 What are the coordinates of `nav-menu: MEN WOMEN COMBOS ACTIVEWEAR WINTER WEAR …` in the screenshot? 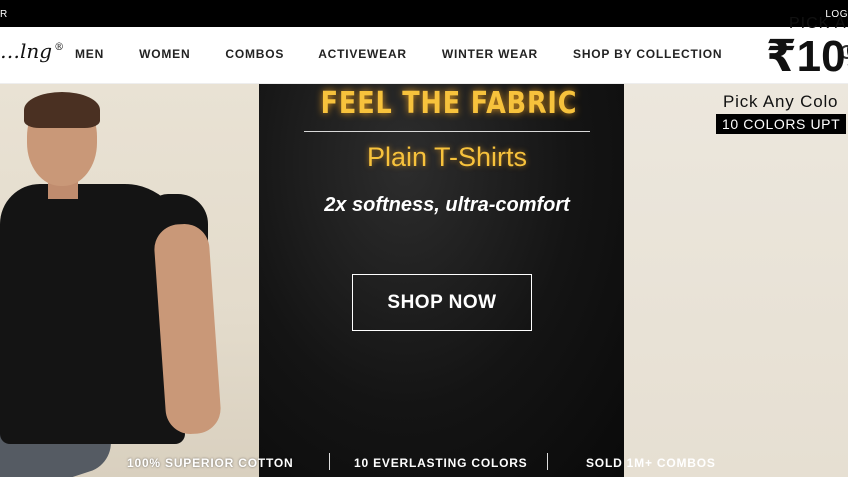 It's located at (398, 54).